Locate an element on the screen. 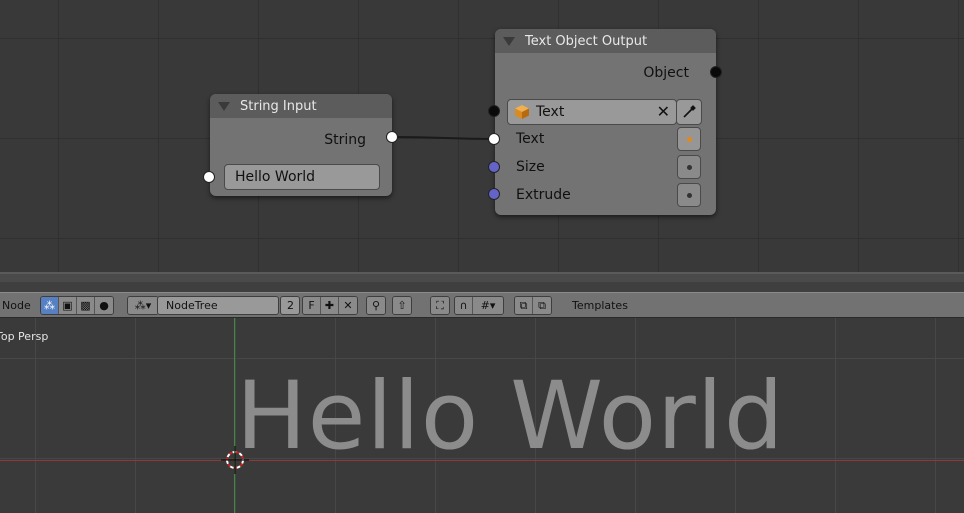 The height and width of the screenshot is (513, 964). object-output-label: Object is located at coordinates (666, 73).